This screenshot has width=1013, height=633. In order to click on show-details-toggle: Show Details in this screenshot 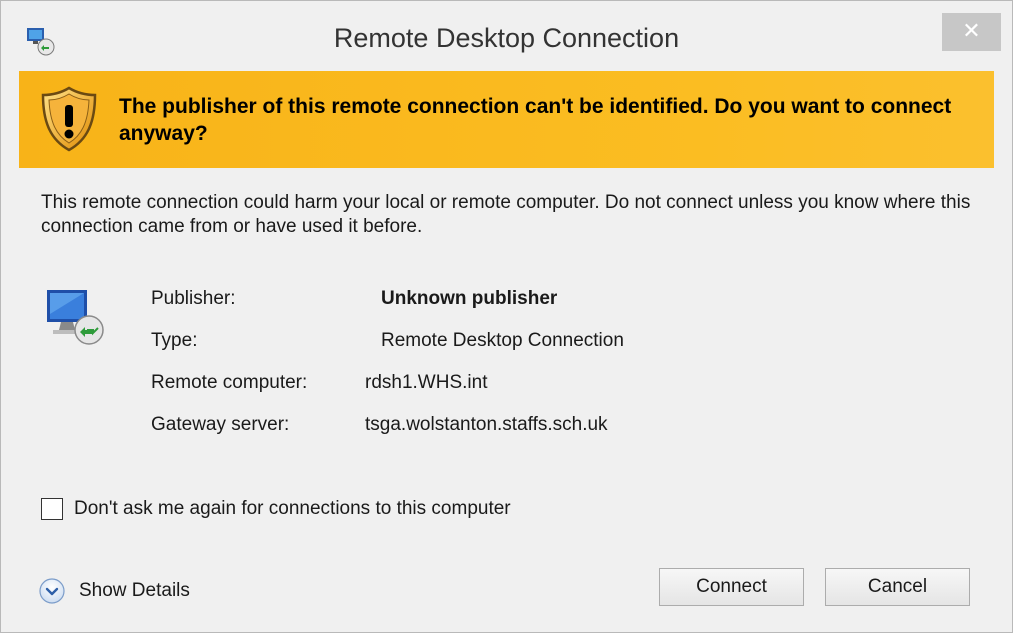, I will do `click(114, 591)`.